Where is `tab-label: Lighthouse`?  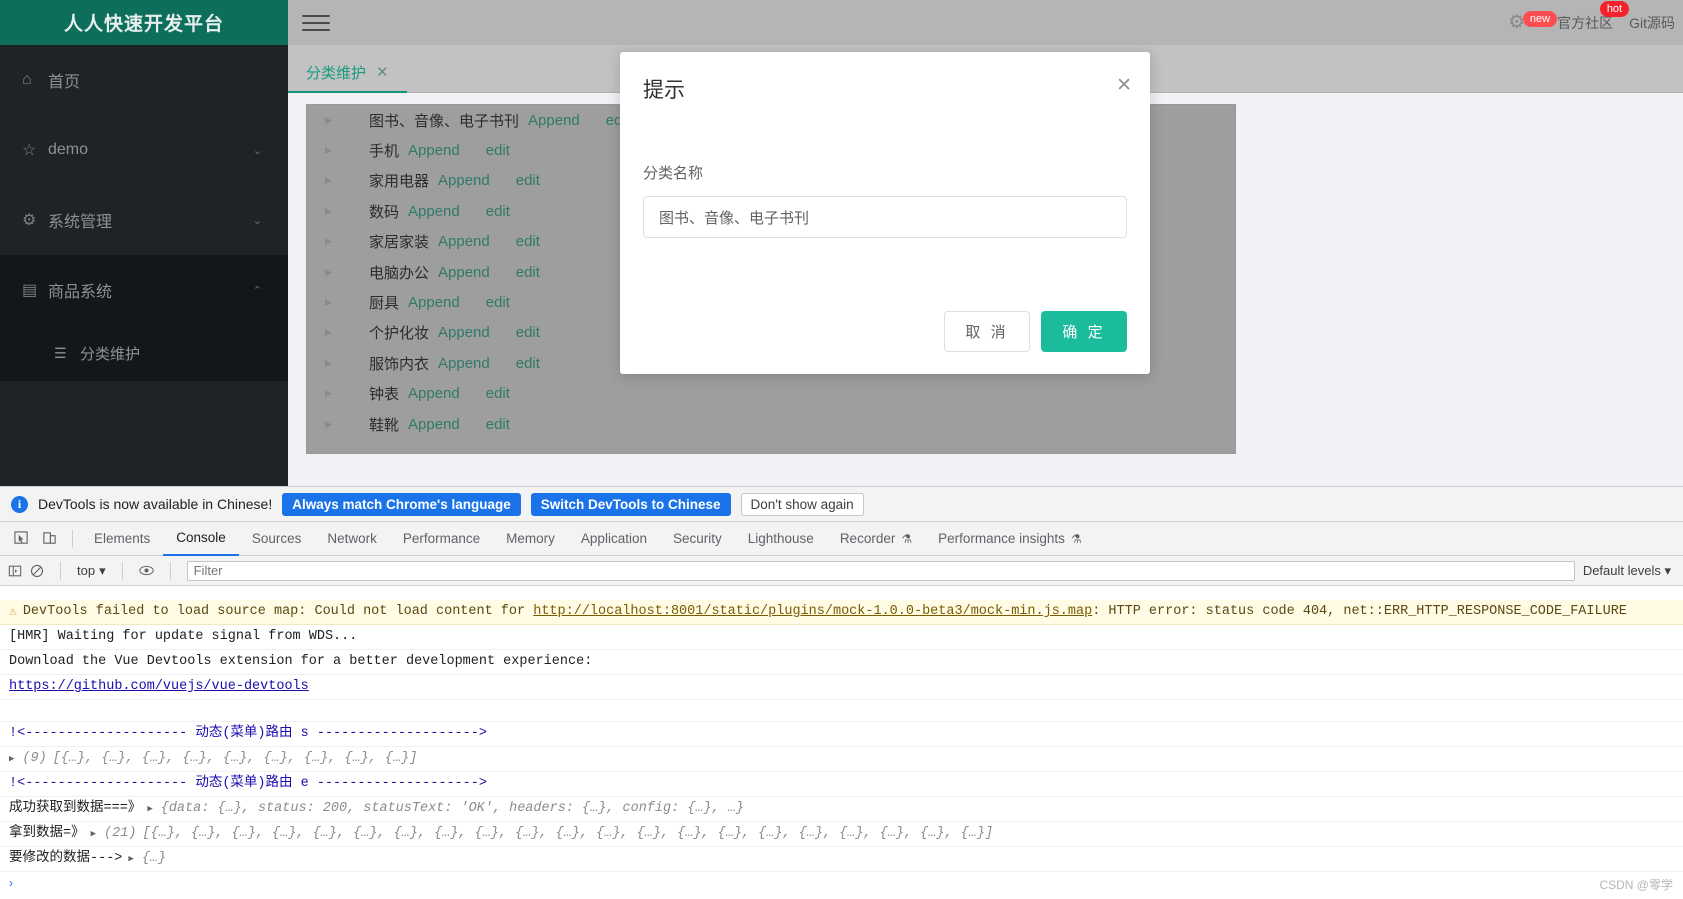 tab-label: Lighthouse is located at coordinates (780, 538).